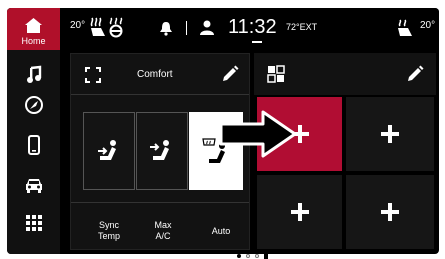 This screenshot has width=445, height=259. What do you see at coordinates (166, 28) in the screenshot?
I see `bell-icon` at bounding box center [166, 28].